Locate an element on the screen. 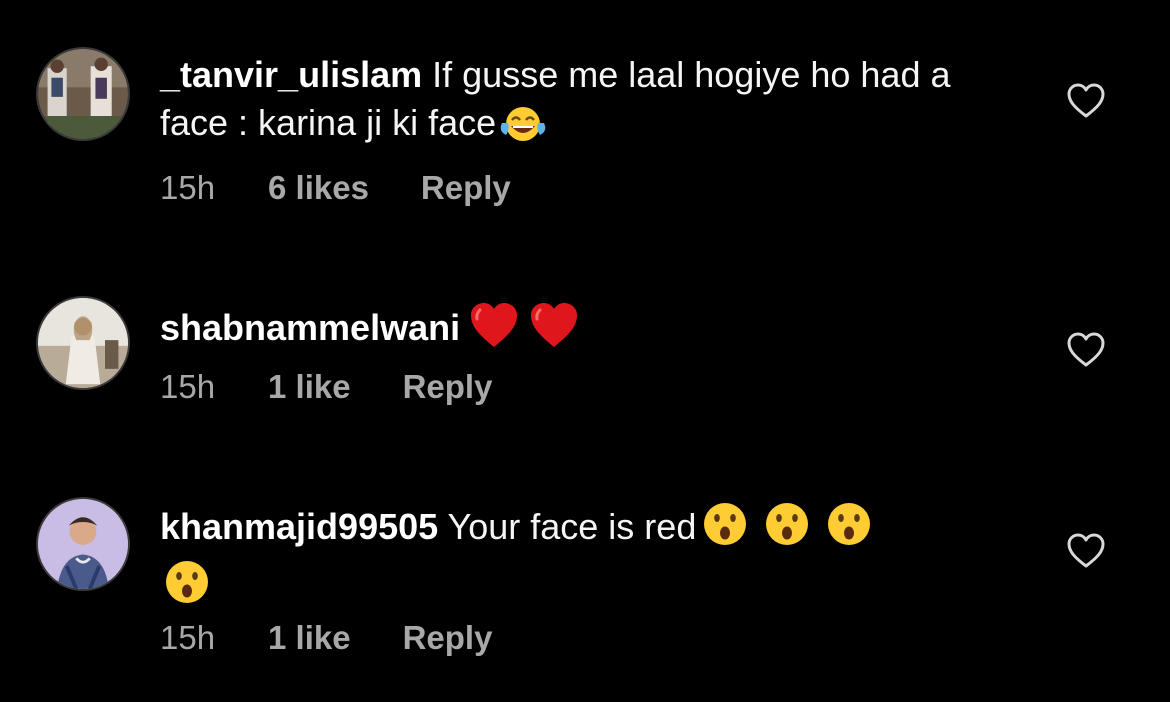 The width and height of the screenshot is (1170, 702). comment-body: khanmajid99505 Your face is red is located at coordinates (590, 559).